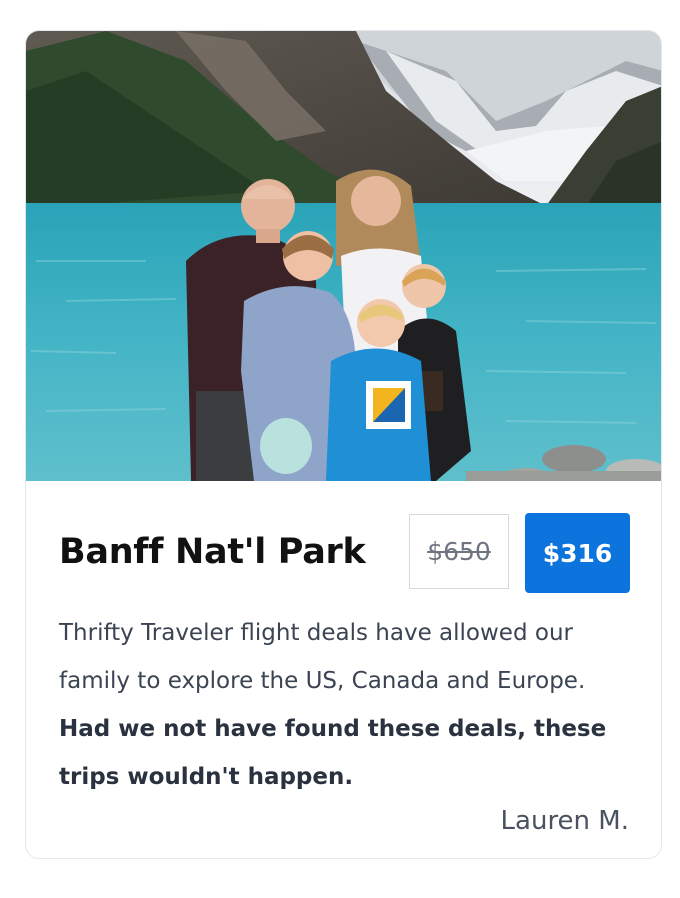  I want to click on testimonial-author: Lauren M., so click(564, 821).